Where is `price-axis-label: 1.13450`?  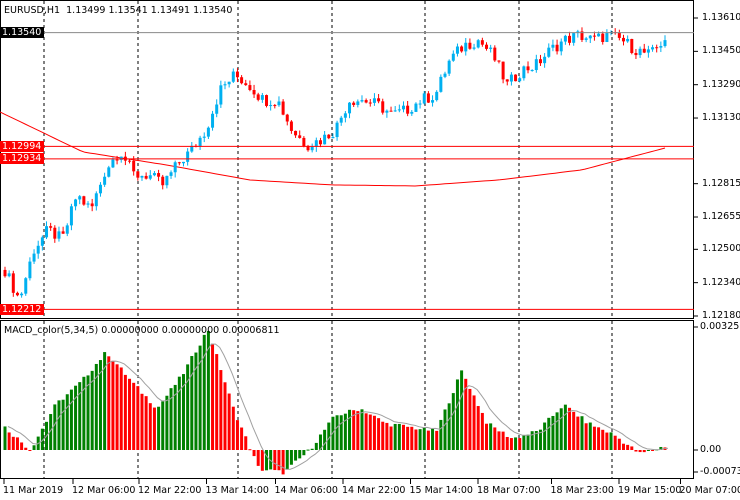
price-axis-label: 1.13450 is located at coordinates (721, 51).